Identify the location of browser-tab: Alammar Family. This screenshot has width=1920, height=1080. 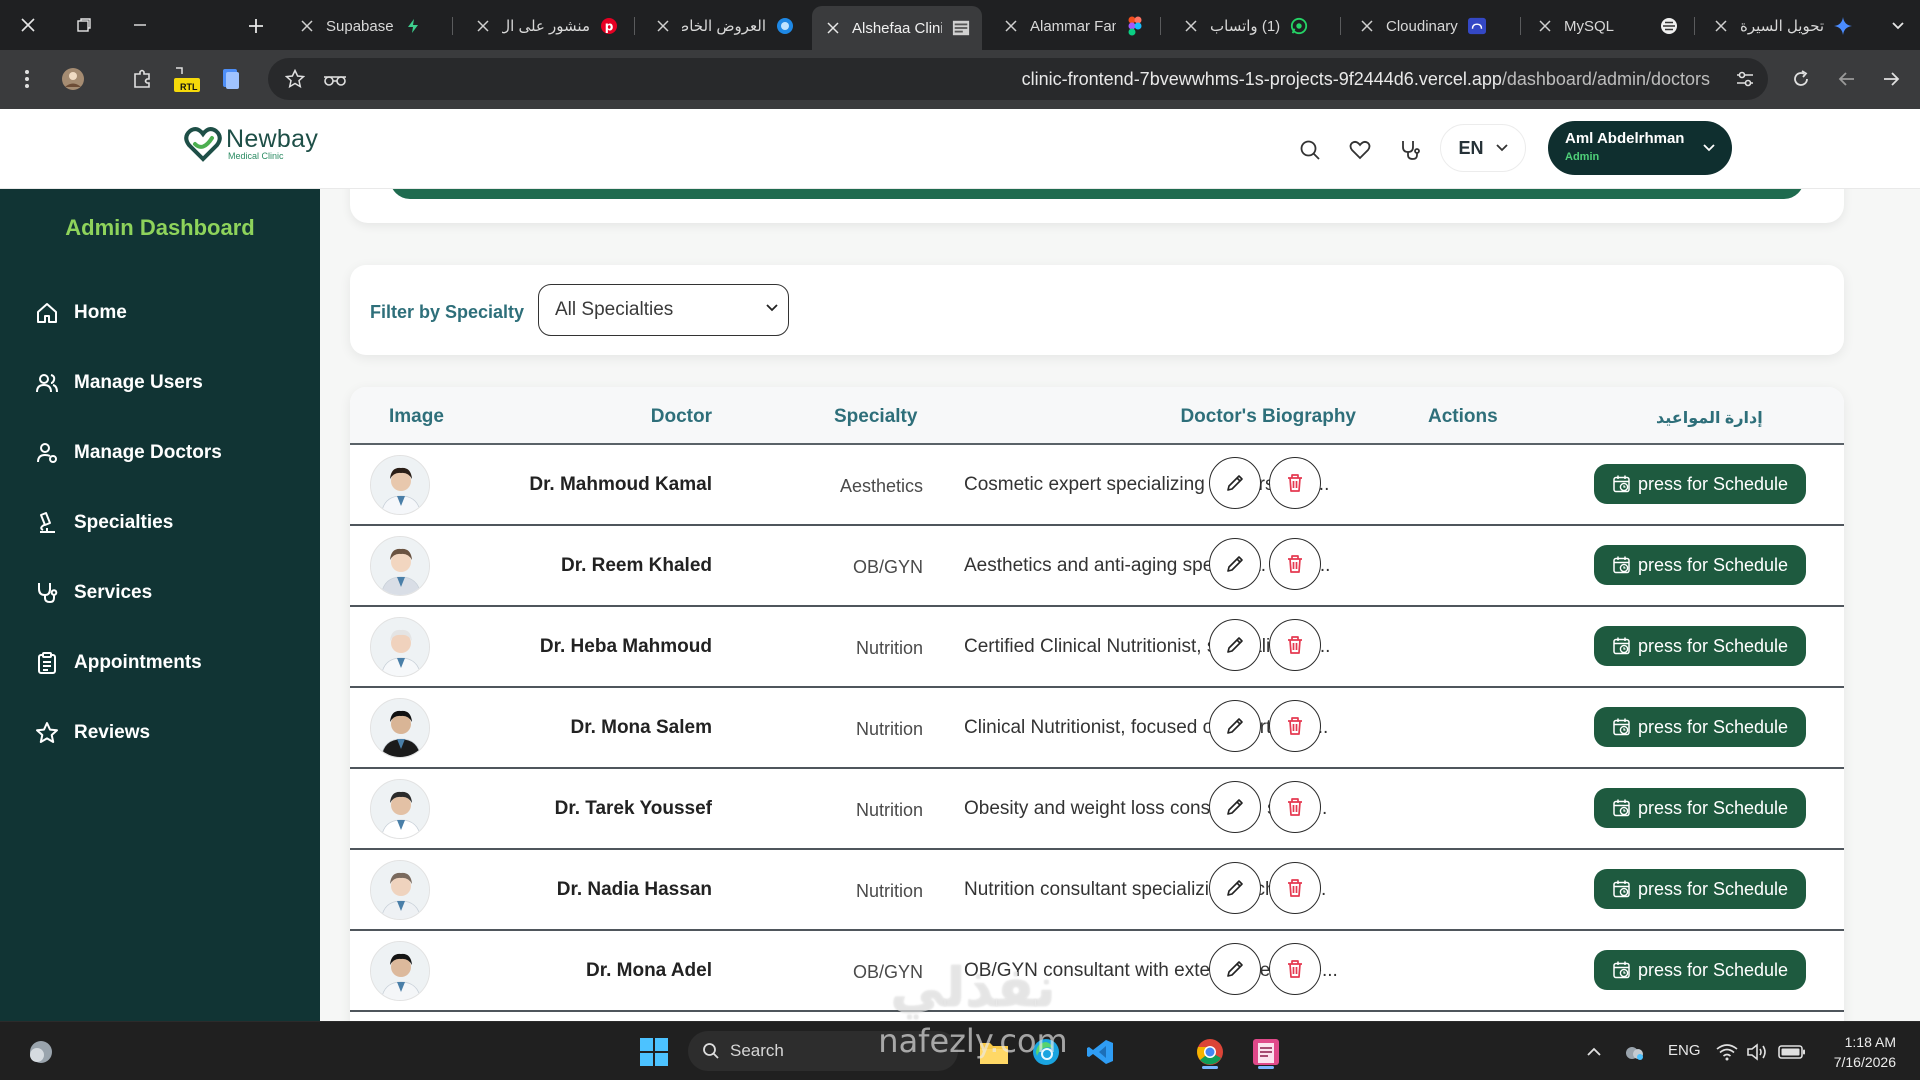
(1073, 26).